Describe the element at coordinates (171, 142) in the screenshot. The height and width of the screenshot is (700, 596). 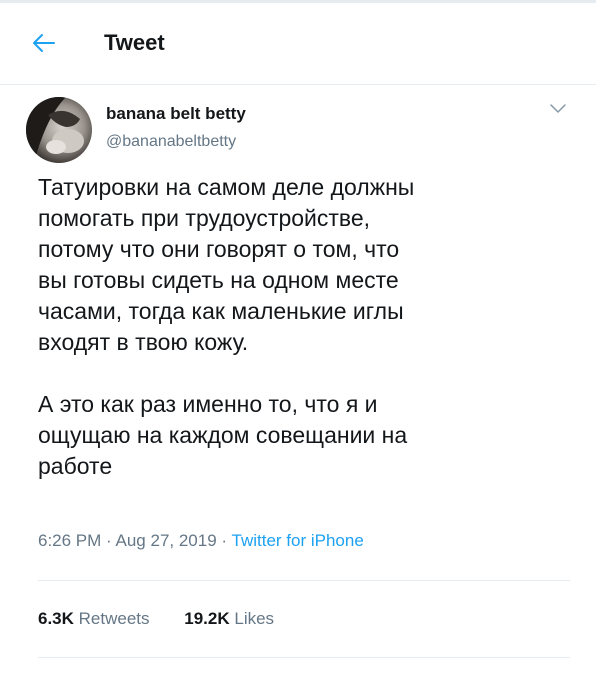
I see `author-handle: @bananabeltbetty` at that location.